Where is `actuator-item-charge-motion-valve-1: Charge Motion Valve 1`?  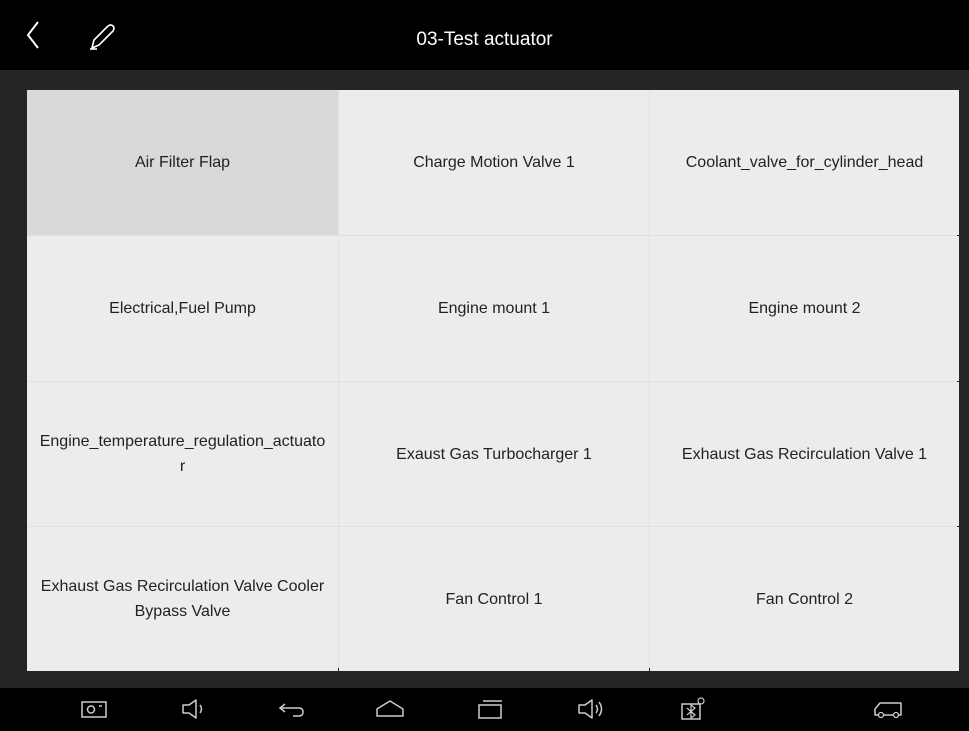 actuator-item-charge-motion-valve-1: Charge Motion Valve 1 is located at coordinates (494, 162).